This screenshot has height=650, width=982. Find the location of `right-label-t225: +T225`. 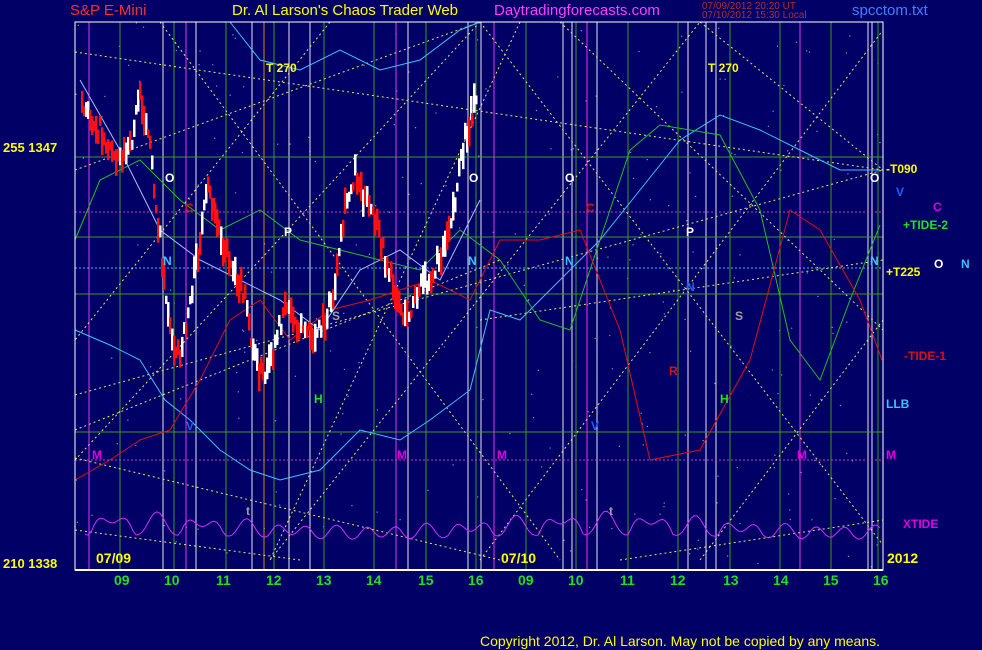

right-label-t225: +T225 is located at coordinates (903, 272).